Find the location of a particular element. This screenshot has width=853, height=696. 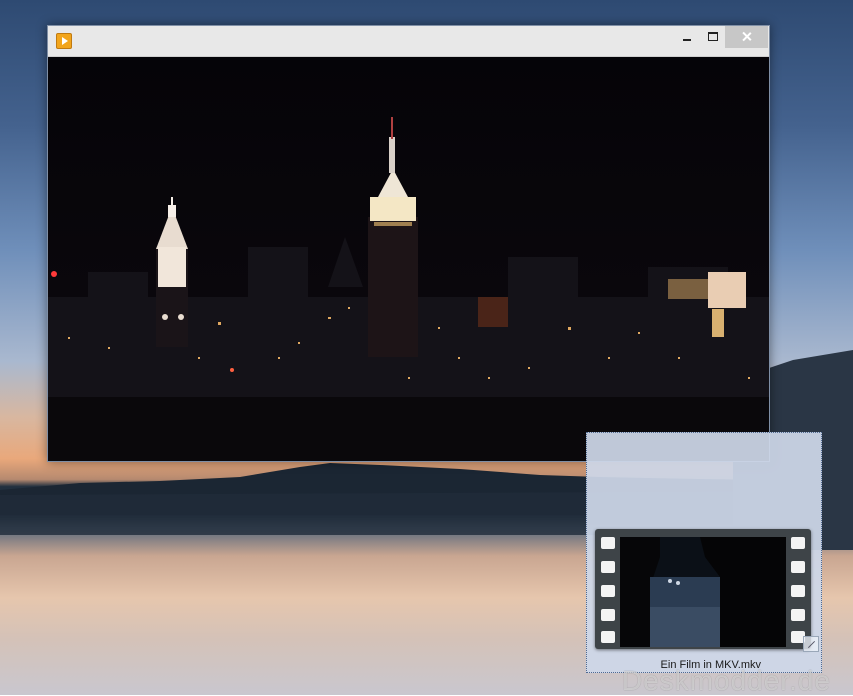

maximize-button is located at coordinates (713, 37).